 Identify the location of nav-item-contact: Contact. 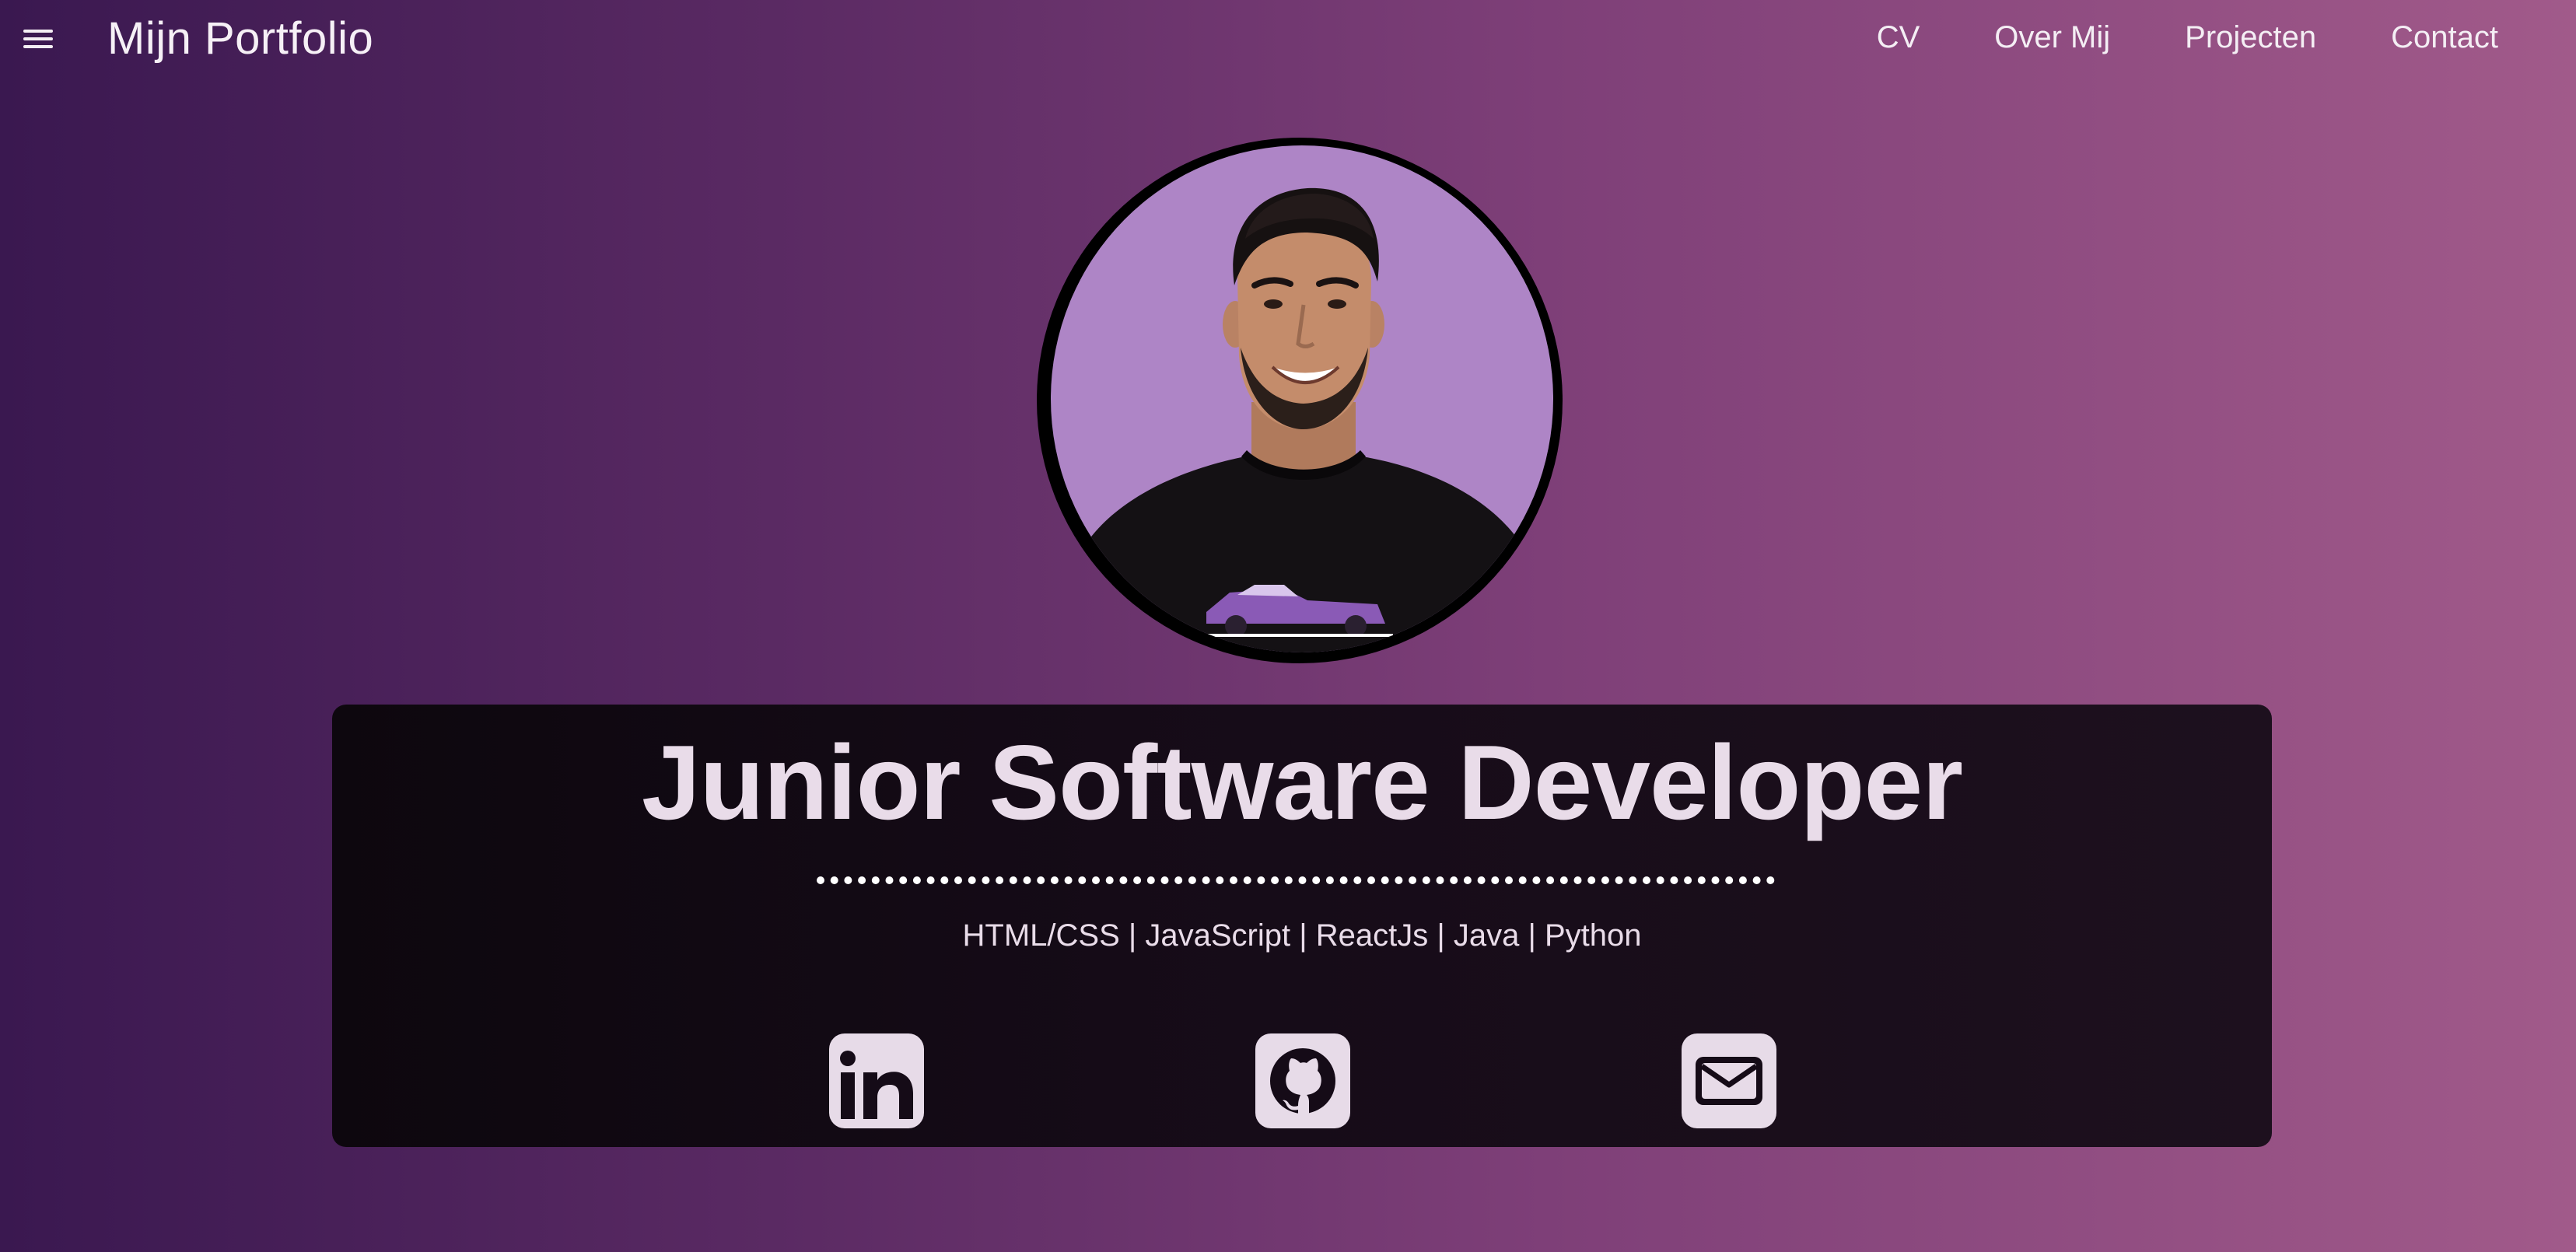
(2444, 37).